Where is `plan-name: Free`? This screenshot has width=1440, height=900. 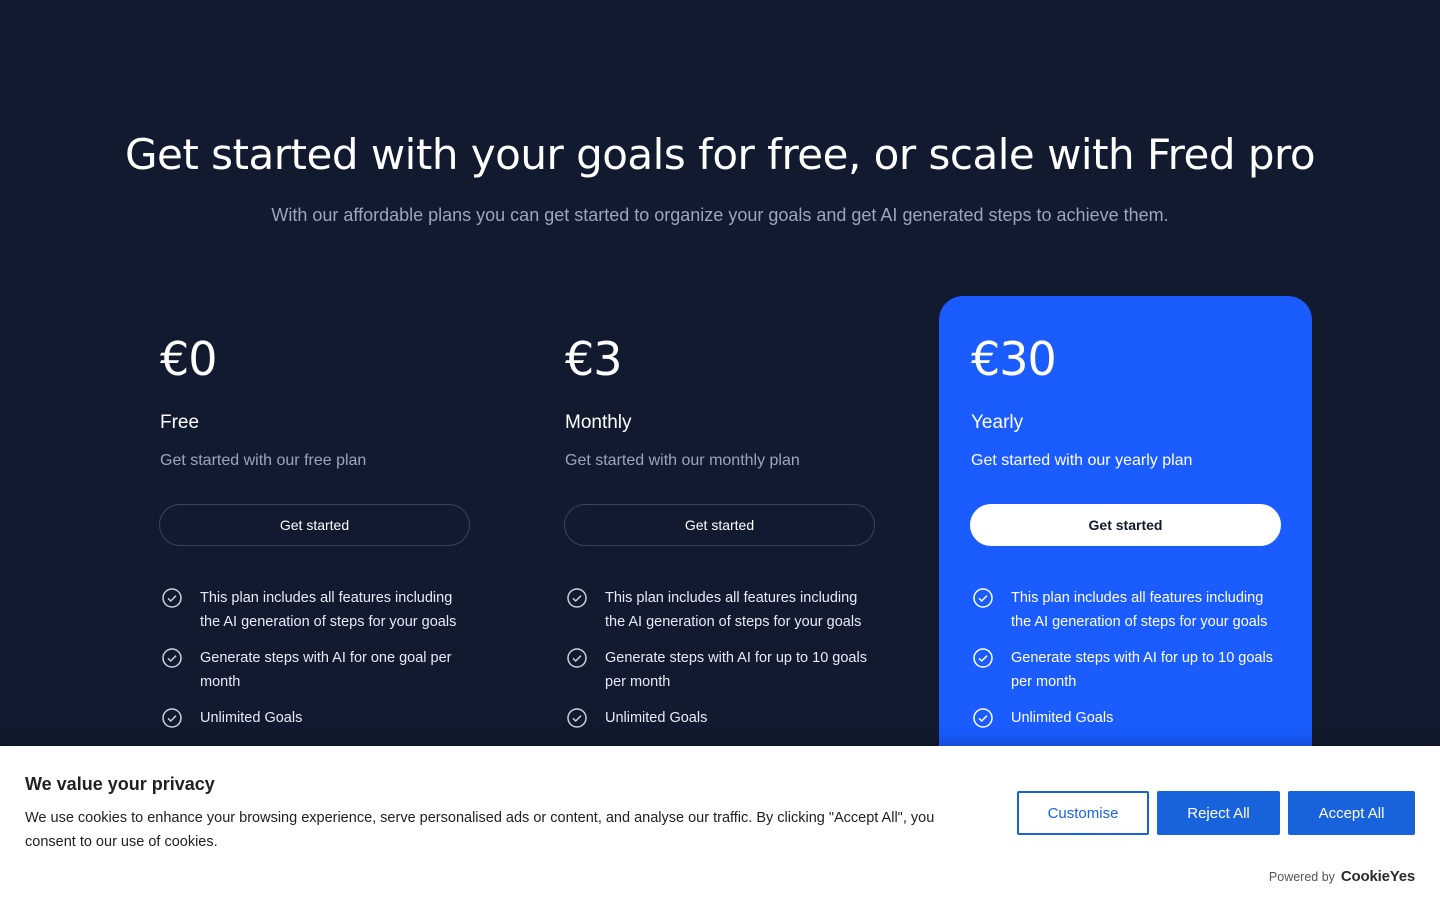
plan-name: Free is located at coordinates (180, 422).